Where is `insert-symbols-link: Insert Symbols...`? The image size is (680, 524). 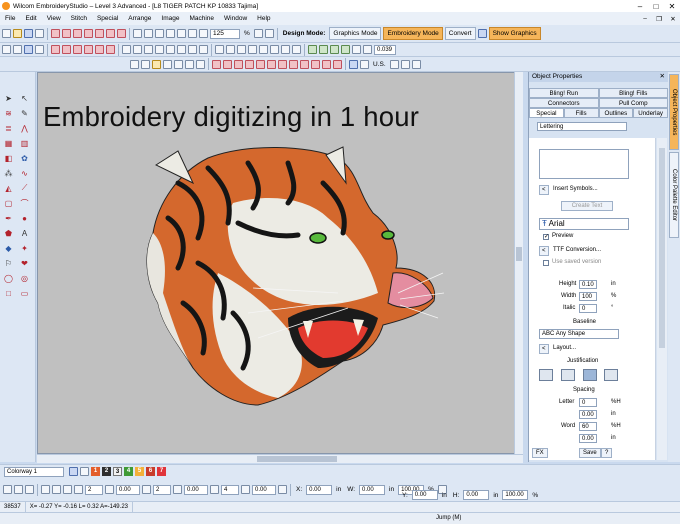
insert-symbols-link: Insert Symbols... is located at coordinates (575, 189).